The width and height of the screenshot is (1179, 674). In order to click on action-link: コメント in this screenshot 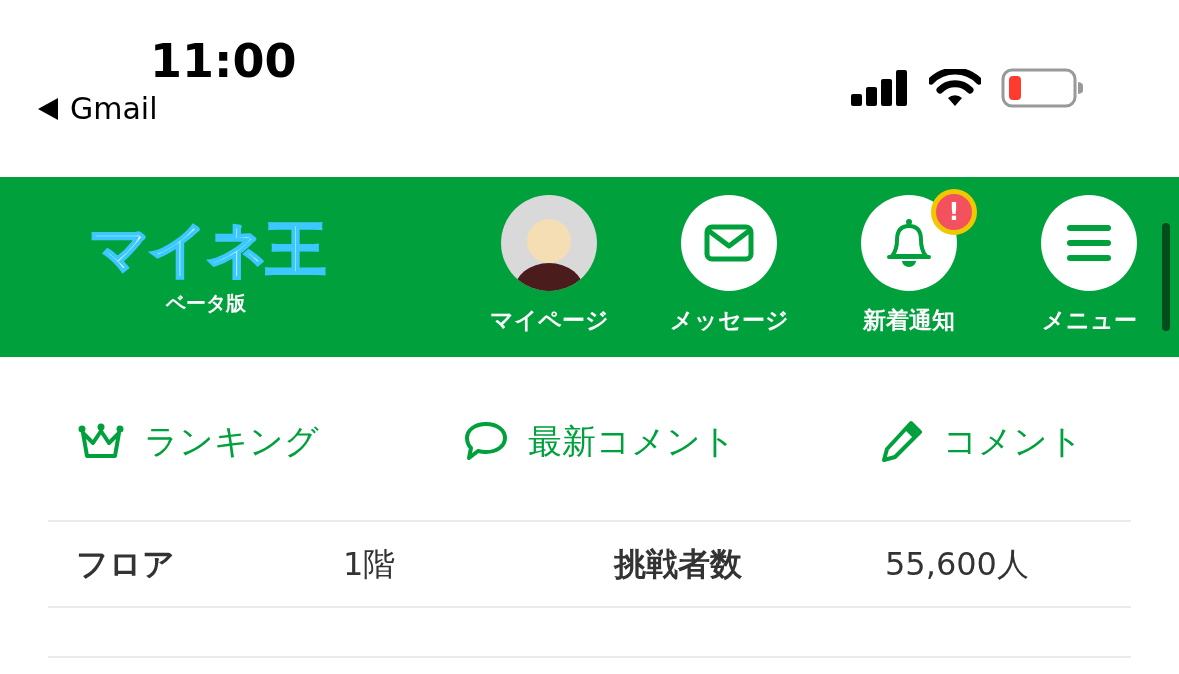, I will do `click(1013, 441)`.